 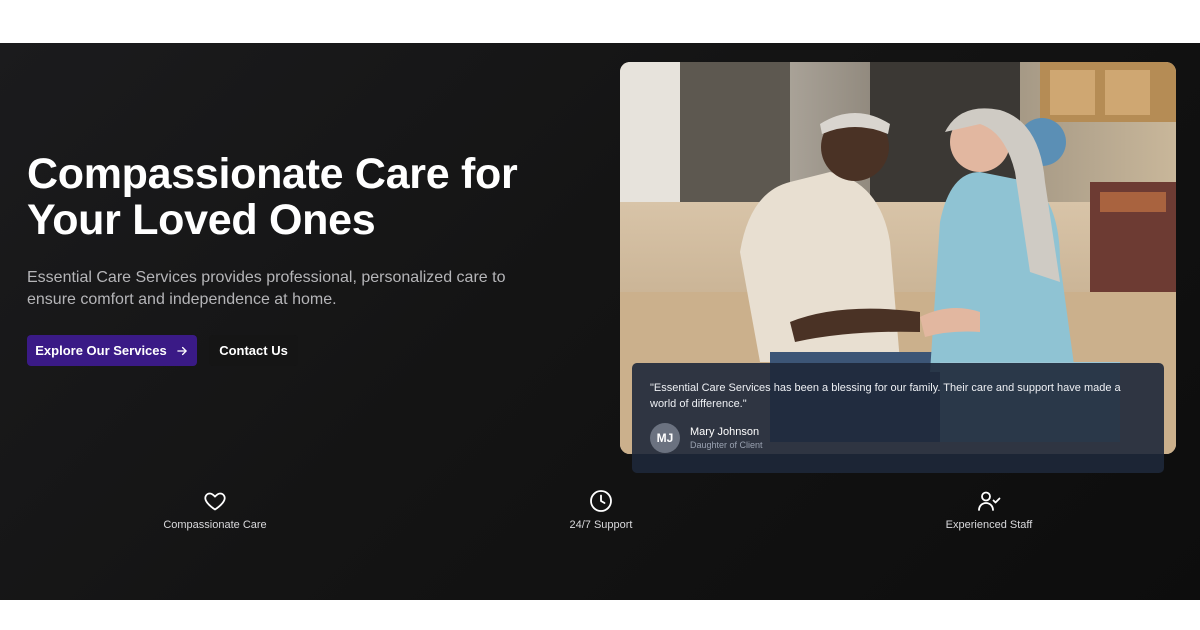 What do you see at coordinates (725, 431) in the screenshot?
I see `author-name: Mary Johnson` at bounding box center [725, 431].